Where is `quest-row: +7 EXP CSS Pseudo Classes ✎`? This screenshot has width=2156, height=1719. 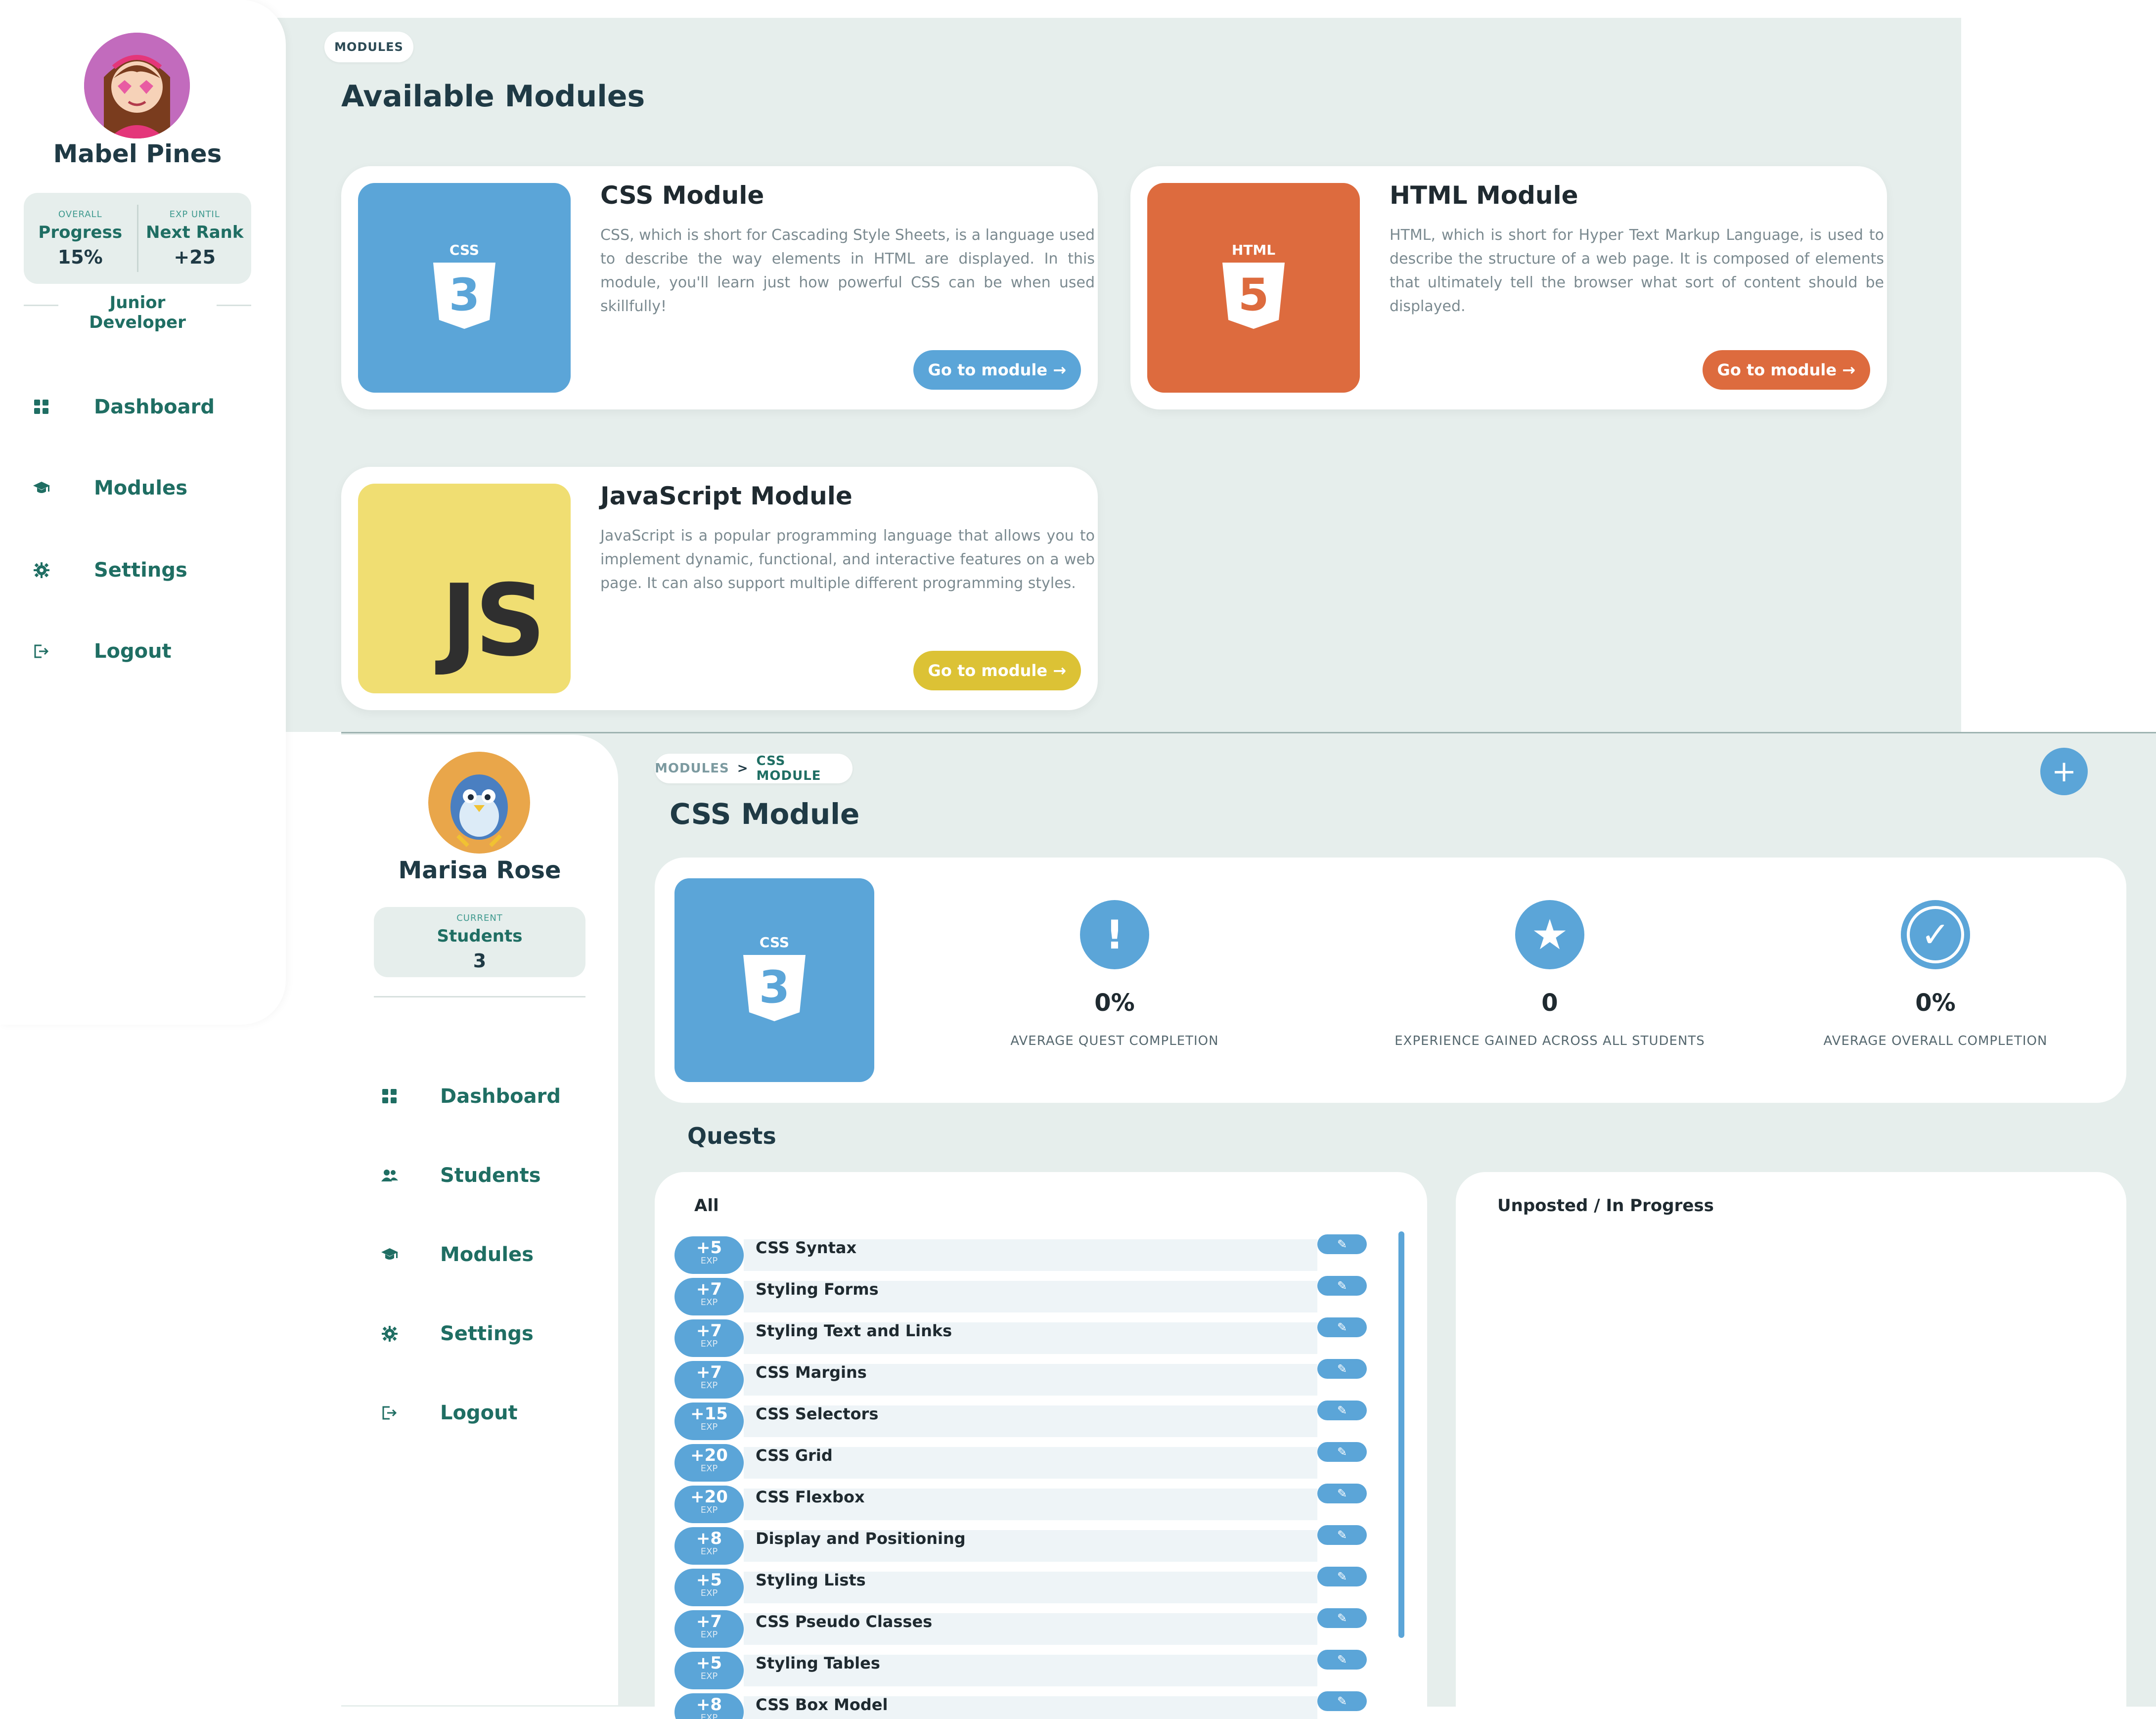 quest-row: +7 EXP CSS Pseudo Classes ✎ is located at coordinates (1035, 1628).